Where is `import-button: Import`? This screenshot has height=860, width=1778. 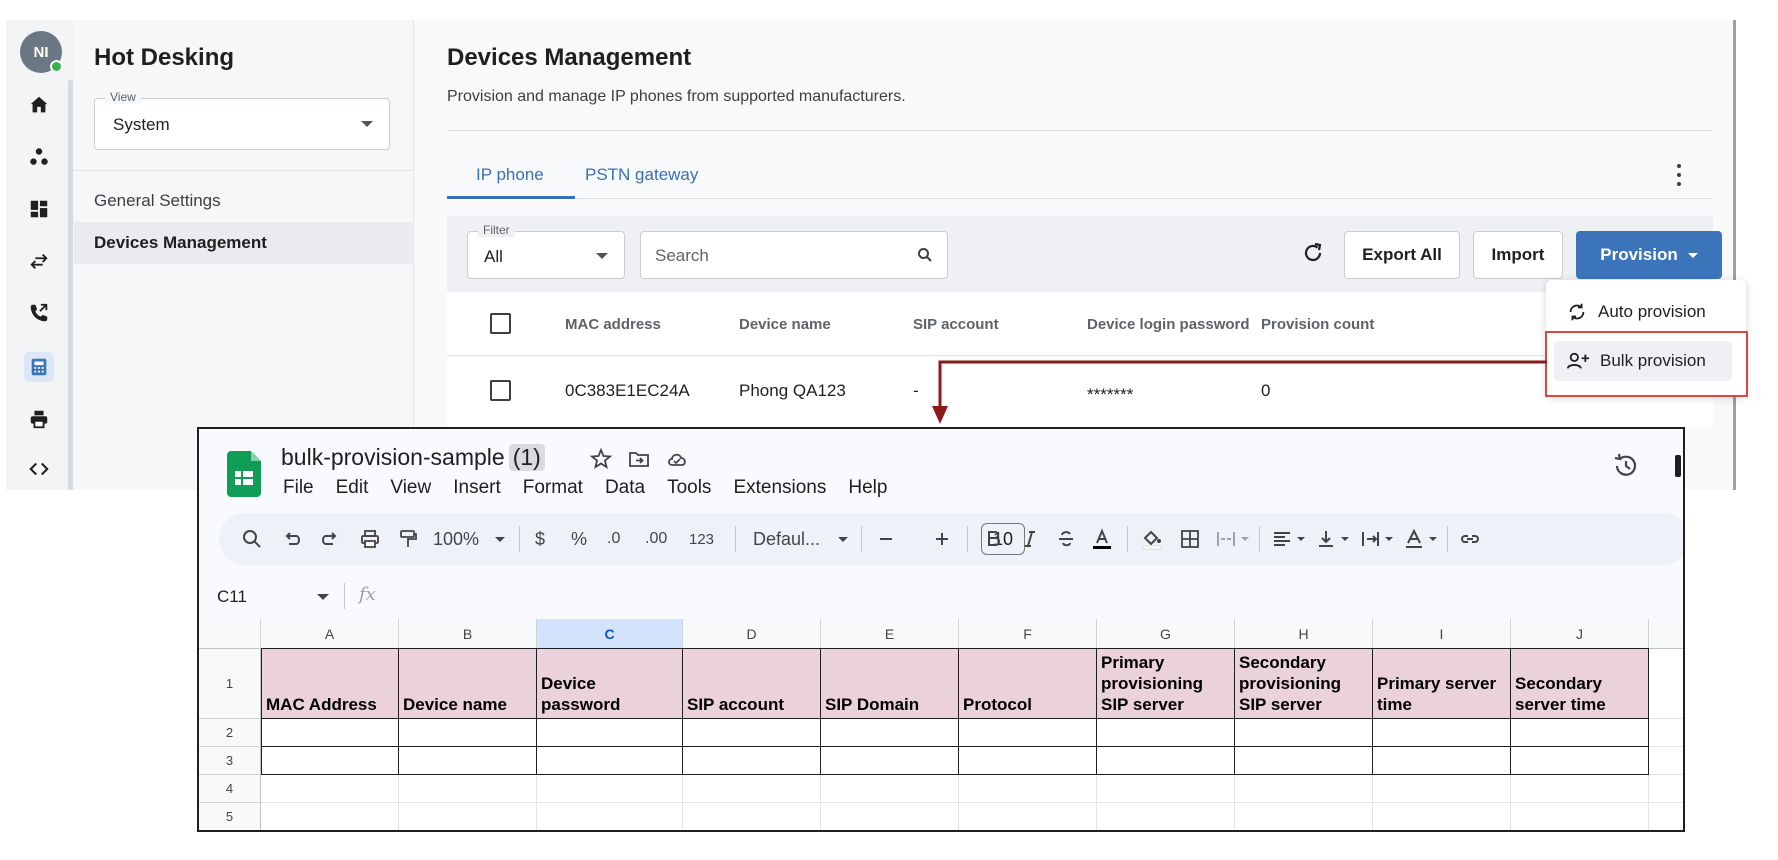 import-button: Import is located at coordinates (1518, 255).